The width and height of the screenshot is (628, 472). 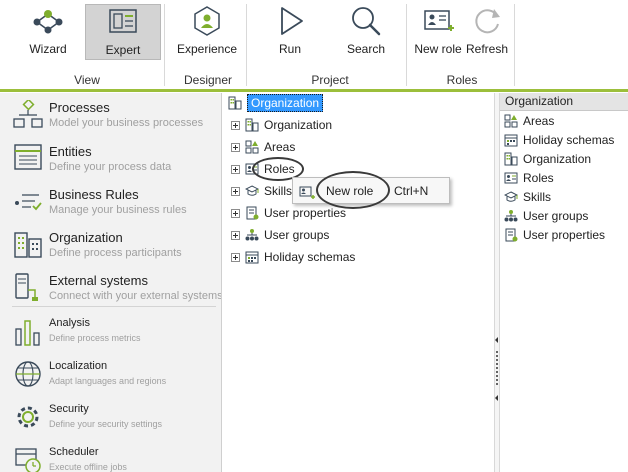 I want to click on nav-title-organization: Organization, so click(x=86, y=237).